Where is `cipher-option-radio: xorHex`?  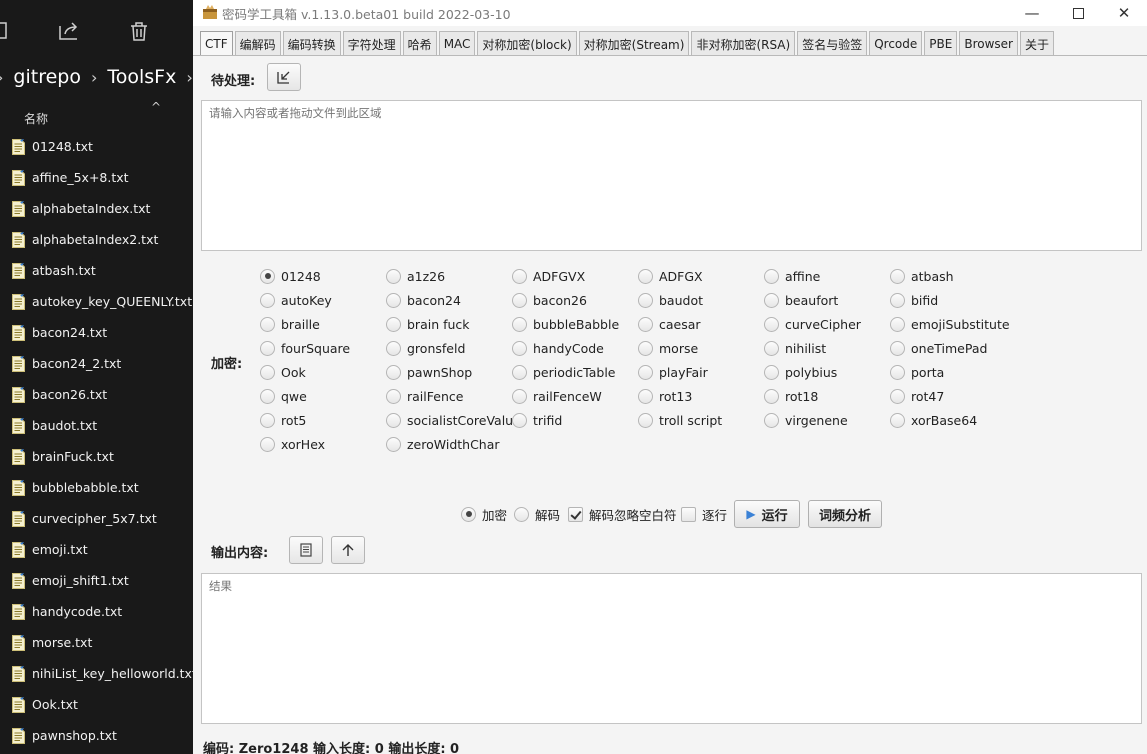
cipher-option-radio: xorHex is located at coordinates (292, 444).